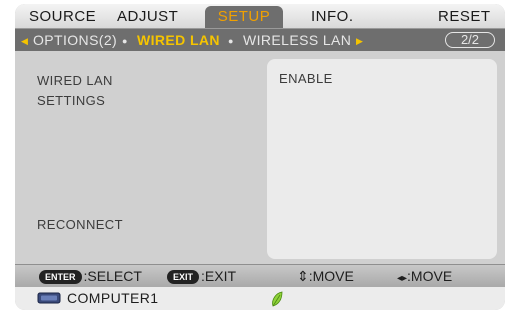 The image size is (522, 316). Describe the element at coordinates (332, 17) in the screenshot. I see `tab-info: INFO.` at that location.